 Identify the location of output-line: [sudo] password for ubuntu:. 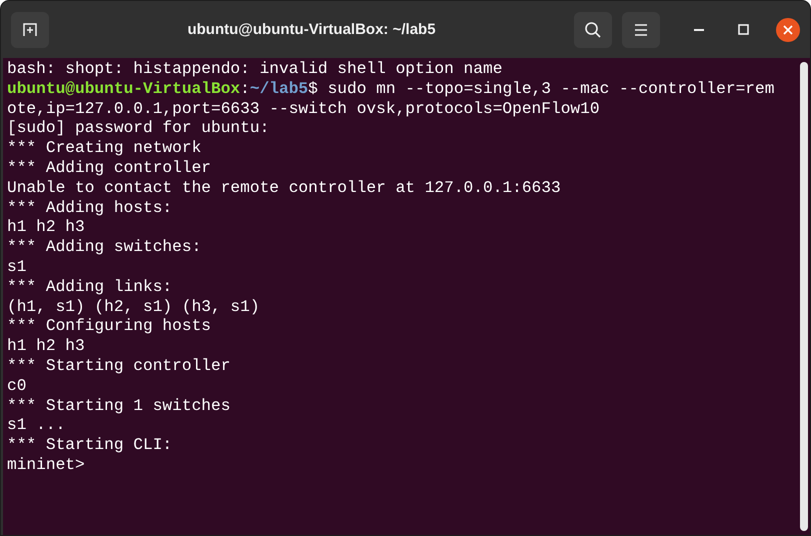
(138, 128).